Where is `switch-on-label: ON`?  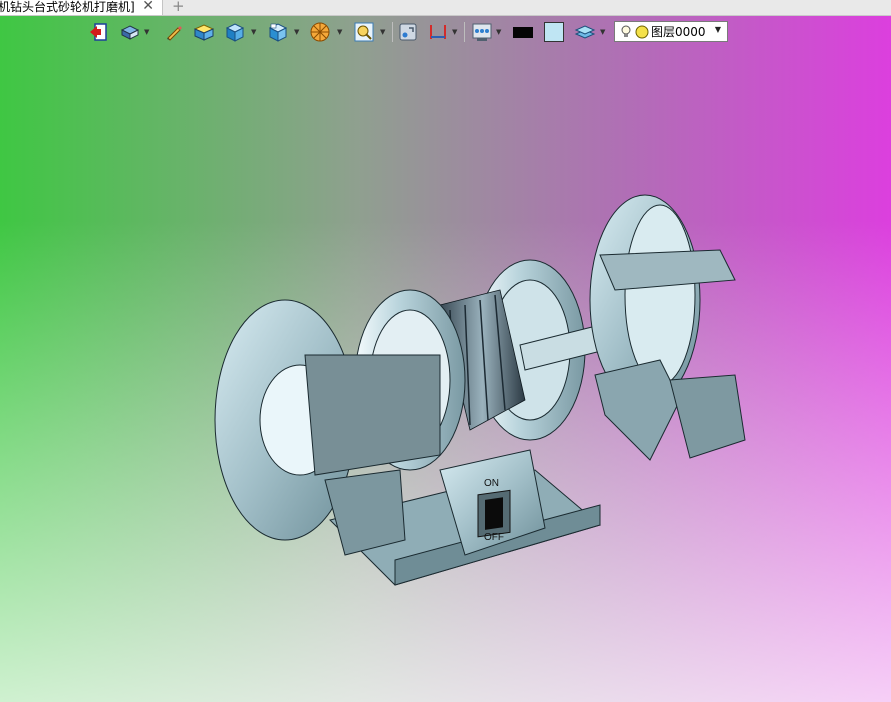 switch-on-label: ON is located at coordinates (491, 483).